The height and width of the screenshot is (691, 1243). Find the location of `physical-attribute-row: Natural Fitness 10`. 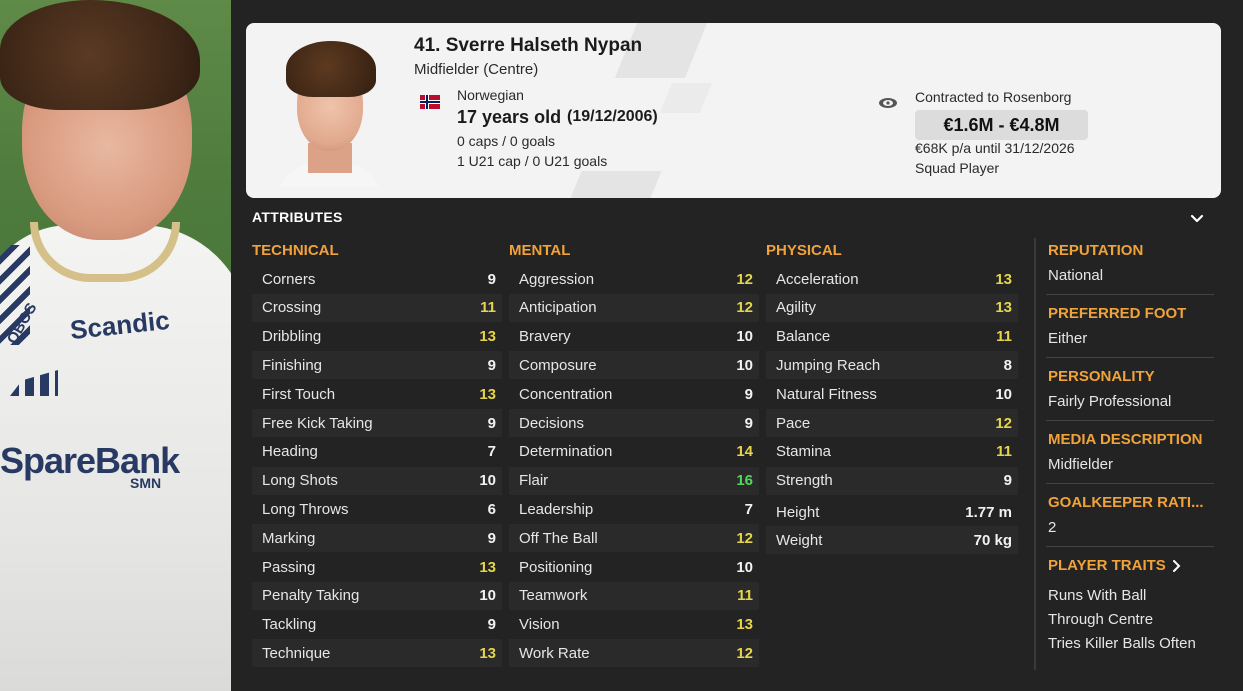

physical-attribute-row: Natural Fitness 10 is located at coordinates (892, 394).